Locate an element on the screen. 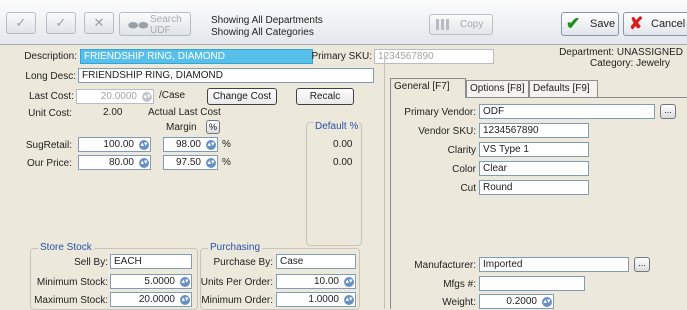 The image size is (687, 310). sug-retail-margin-field: 98.00 ▴▾ is located at coordinates (190, 144).